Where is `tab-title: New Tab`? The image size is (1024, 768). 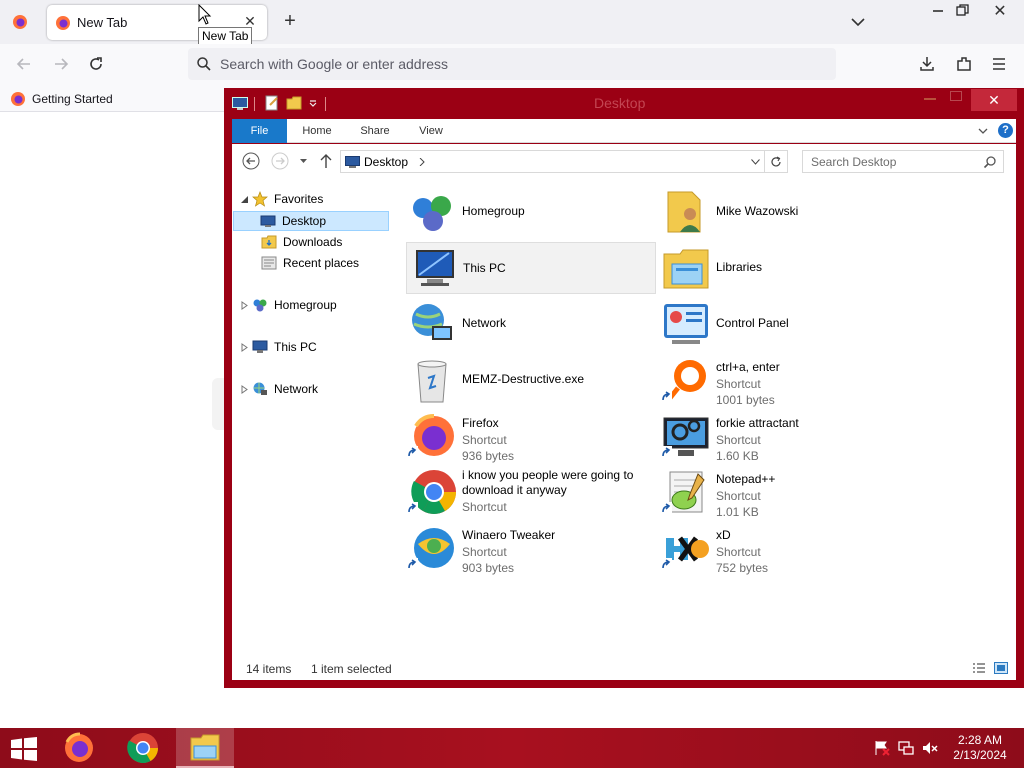
tab-title: New Tab is located at coordinates (102, 22).